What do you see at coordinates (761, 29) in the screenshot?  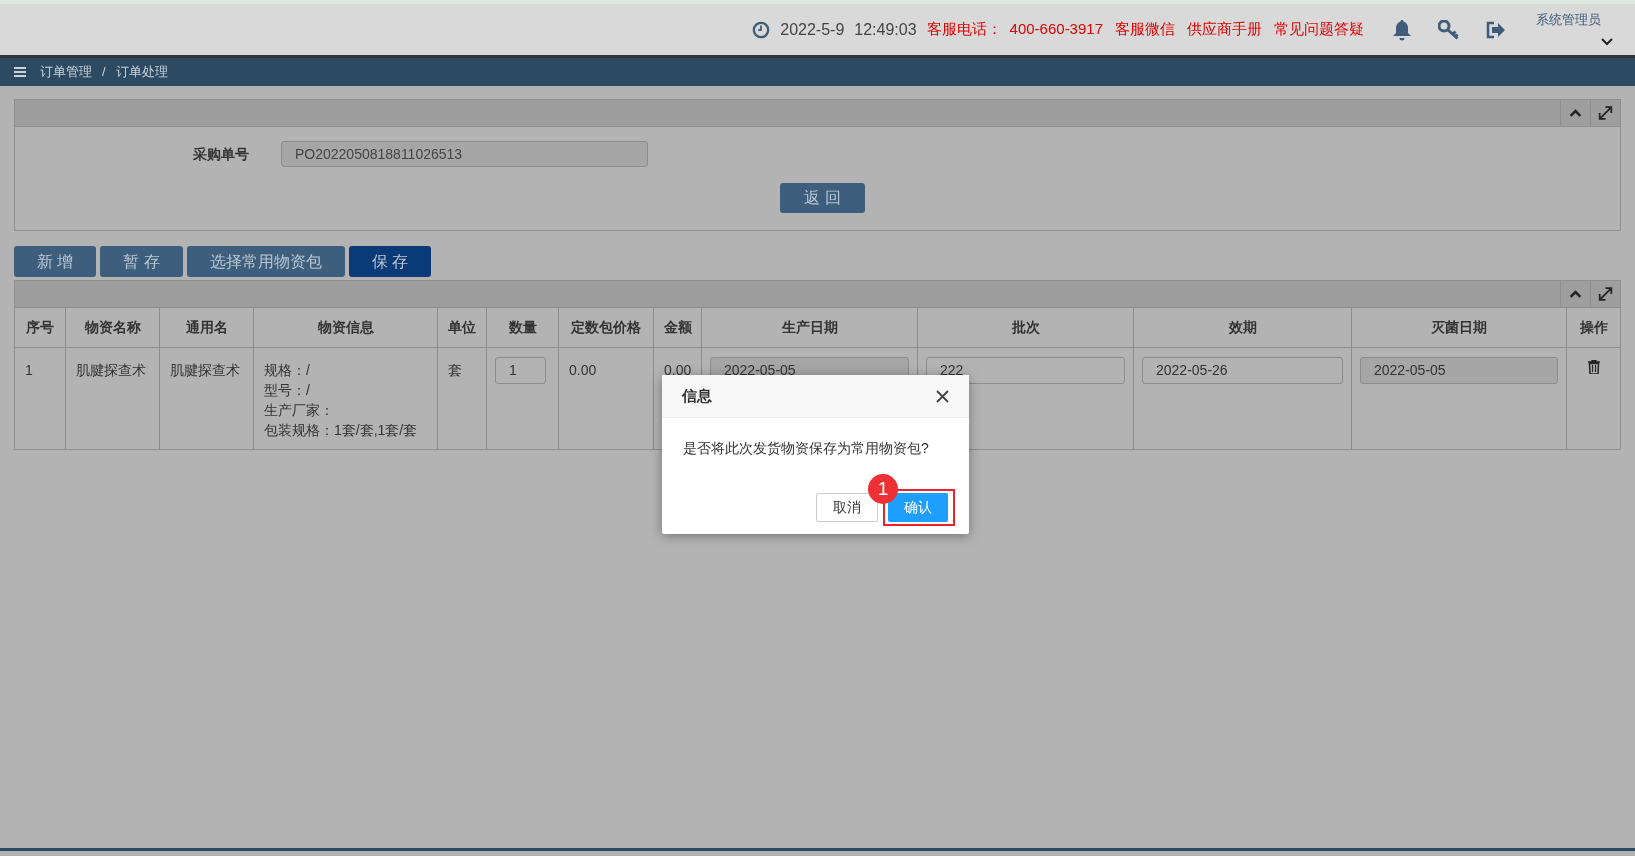 I see `clock-icon` at bounding box center [761, 29].